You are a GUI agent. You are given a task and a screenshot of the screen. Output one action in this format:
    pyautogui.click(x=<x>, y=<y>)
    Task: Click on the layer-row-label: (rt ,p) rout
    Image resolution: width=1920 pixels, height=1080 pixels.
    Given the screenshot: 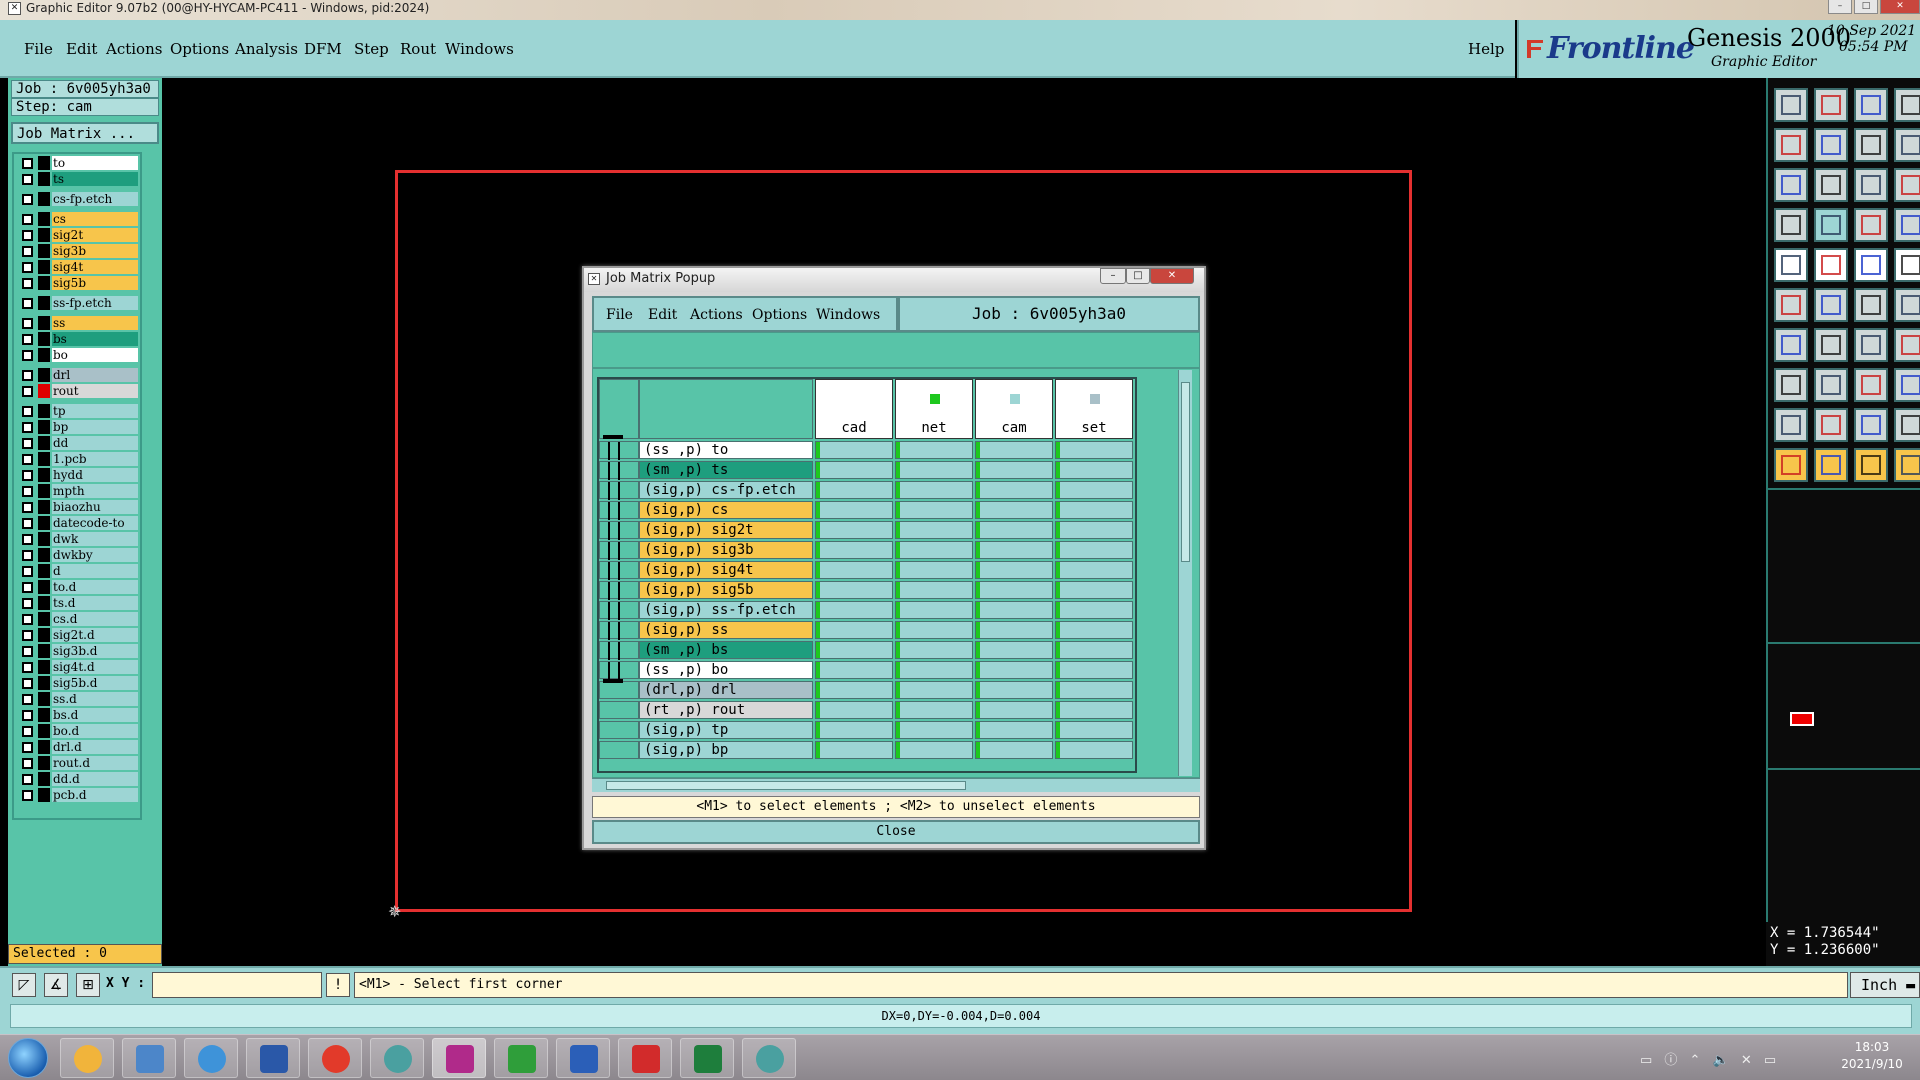 What is the action you would take?
    pyautogui.click(x=726, y=710)
    